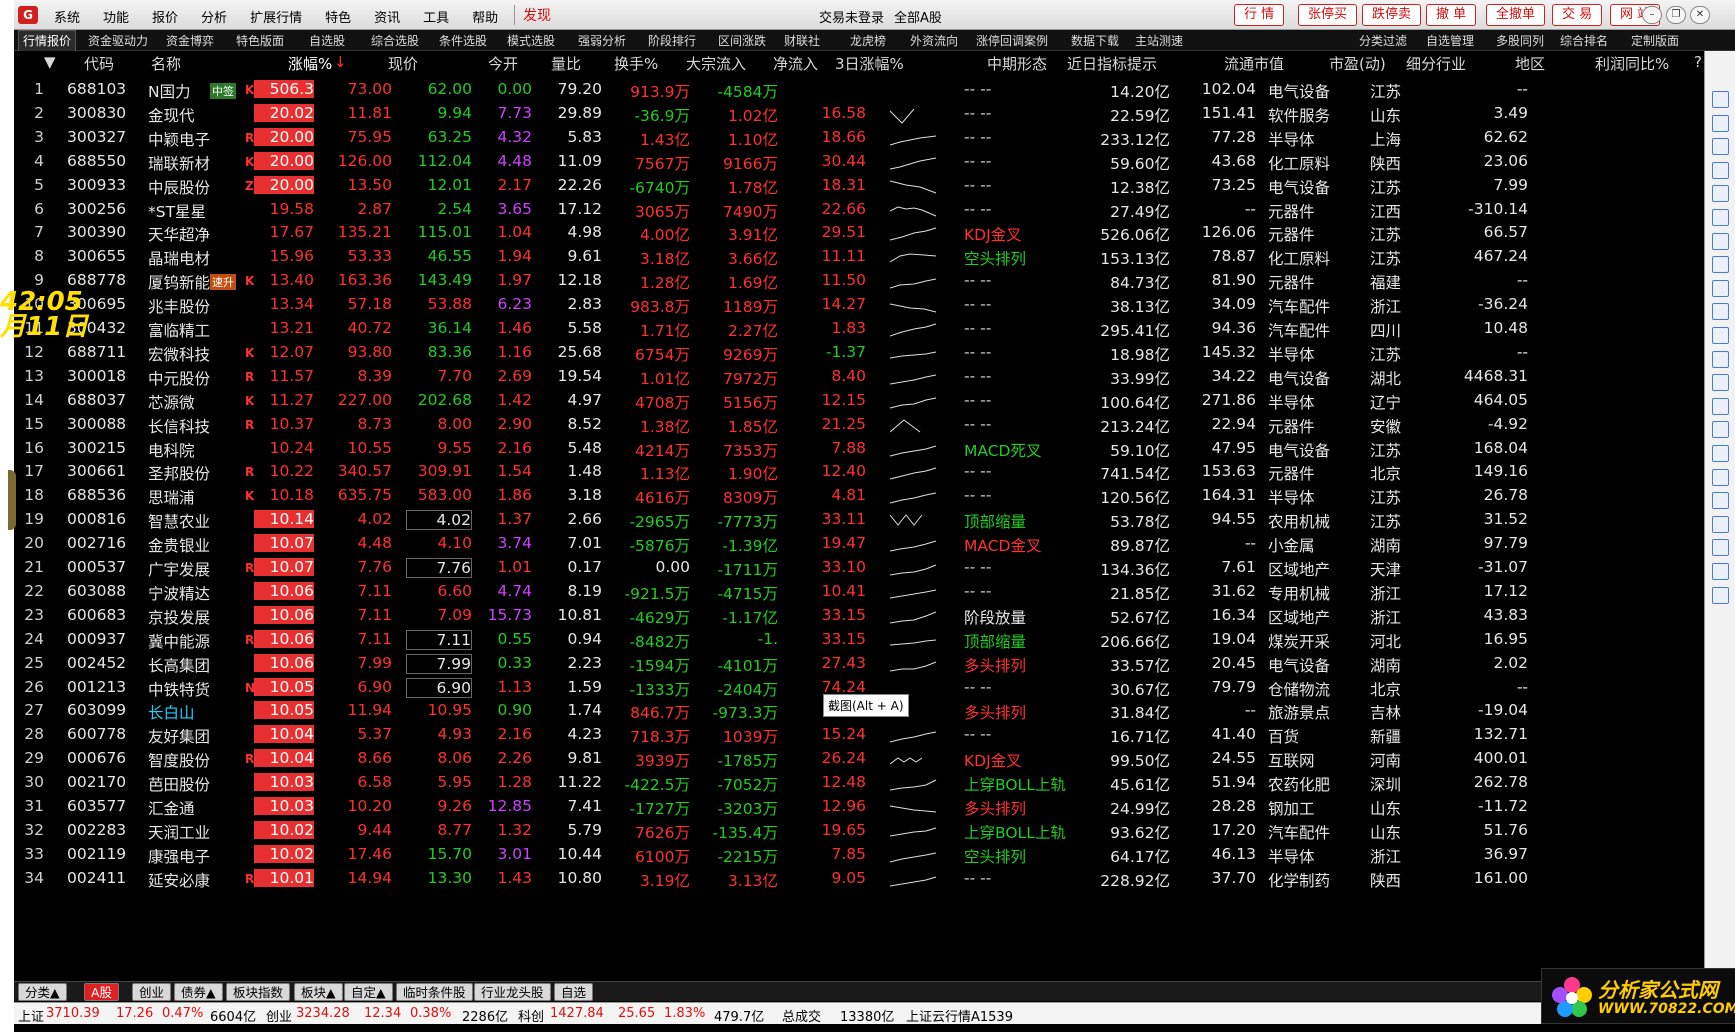 The image size is (1735, 1032). Describe the element at coordinates (96, 663) in the screenshot. I see `stock-code: 002452` at that location.